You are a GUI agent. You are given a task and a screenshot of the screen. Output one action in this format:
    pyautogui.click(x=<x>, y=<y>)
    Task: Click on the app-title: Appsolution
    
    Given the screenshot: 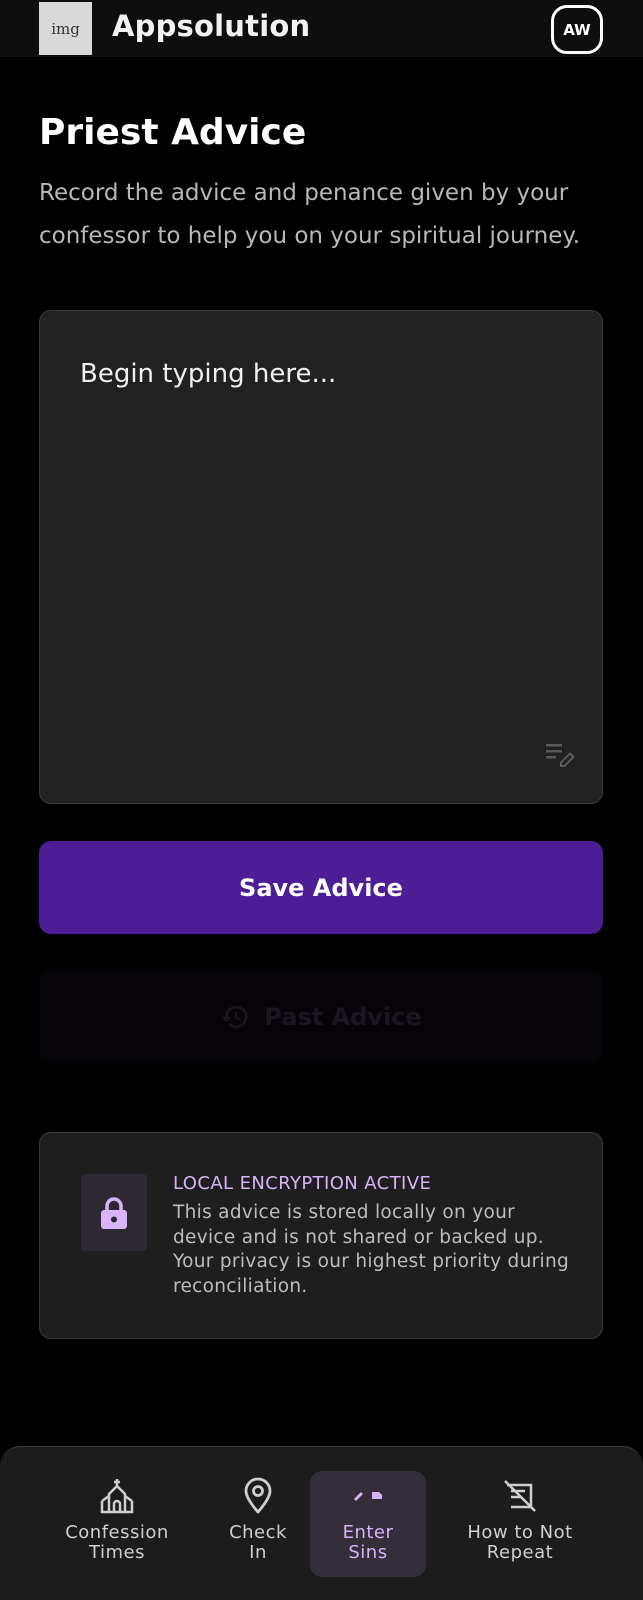 What is the action you would take?
    pyautogui.click(x=211, y=26)
    